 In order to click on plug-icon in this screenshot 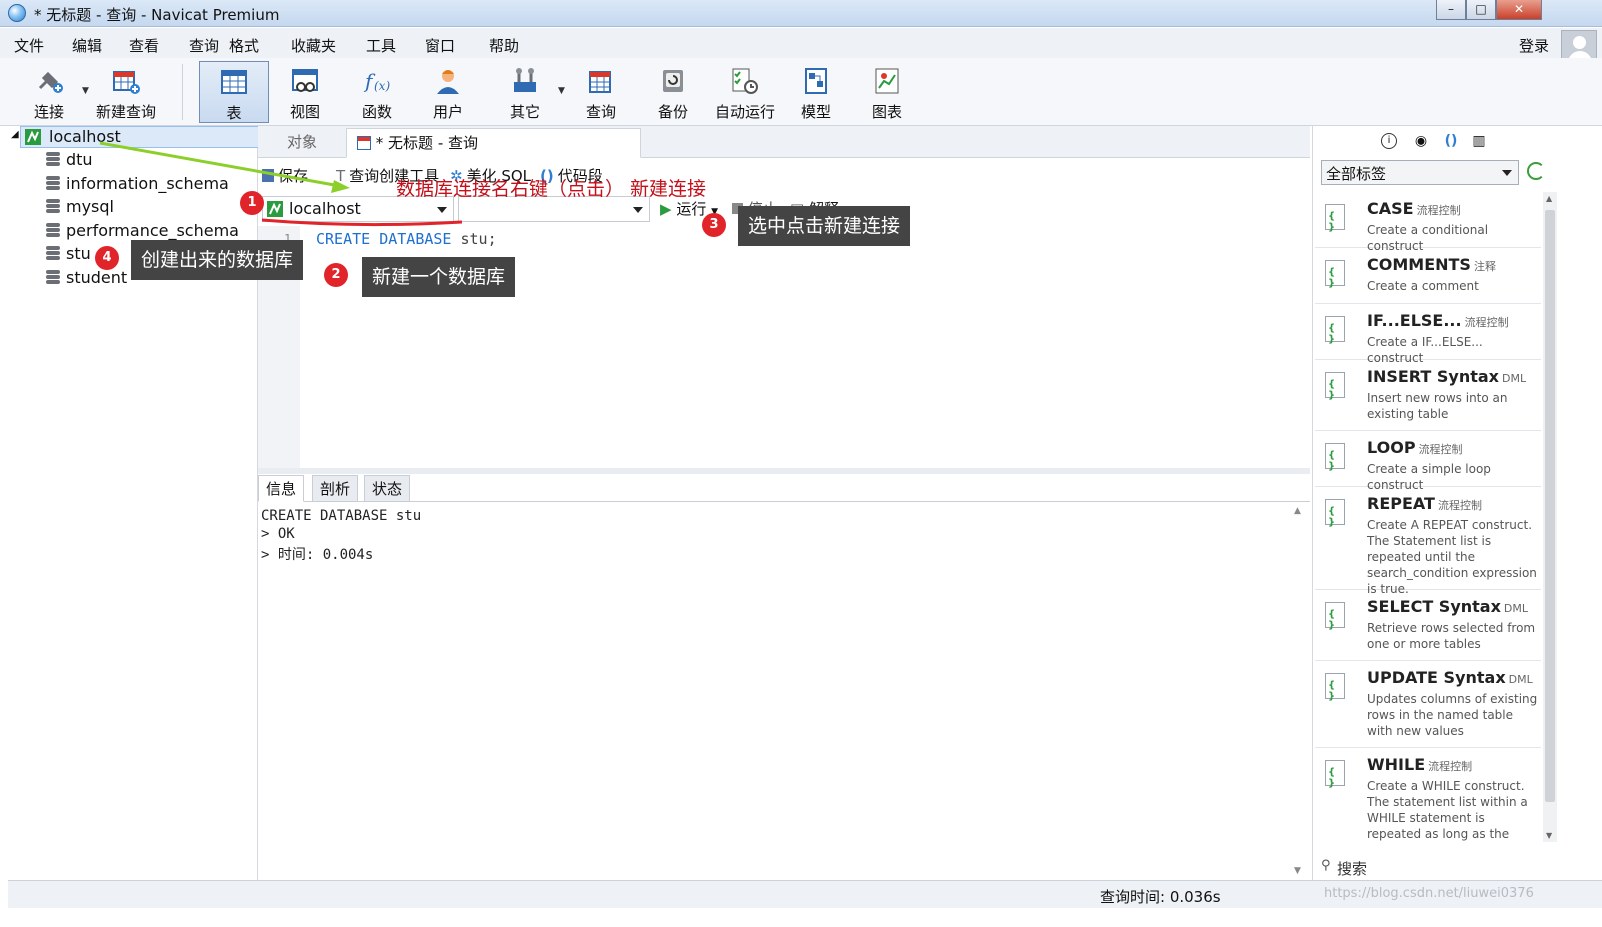, I will do `click(50, 82)`.